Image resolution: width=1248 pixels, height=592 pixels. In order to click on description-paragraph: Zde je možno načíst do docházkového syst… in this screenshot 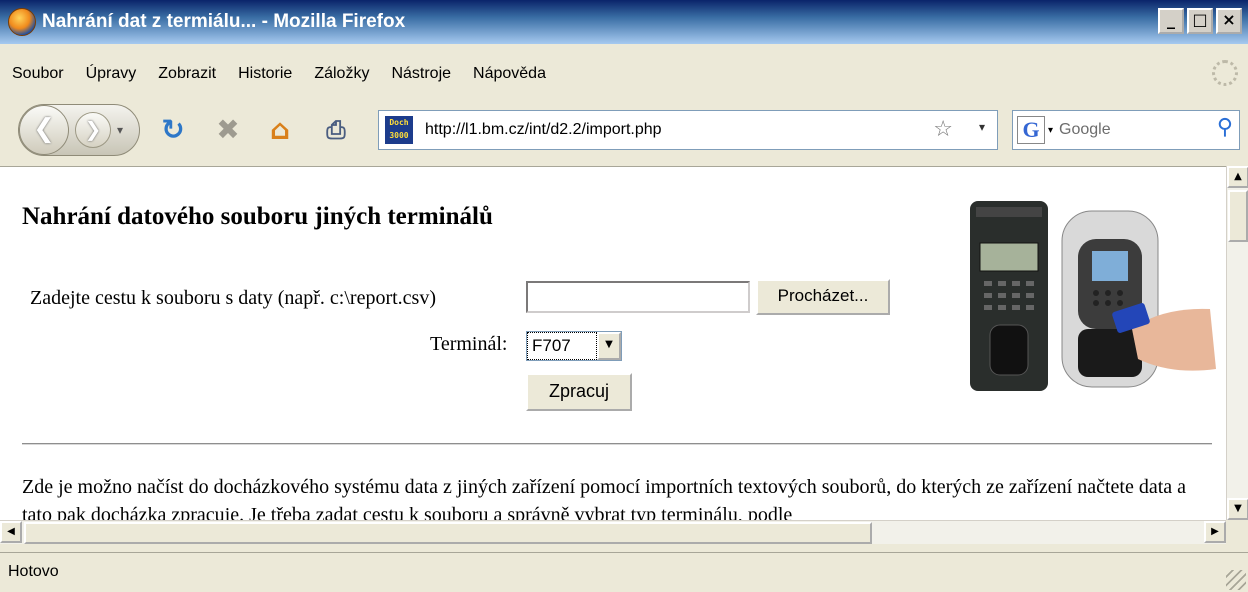, I will do `click(604, 498)`.